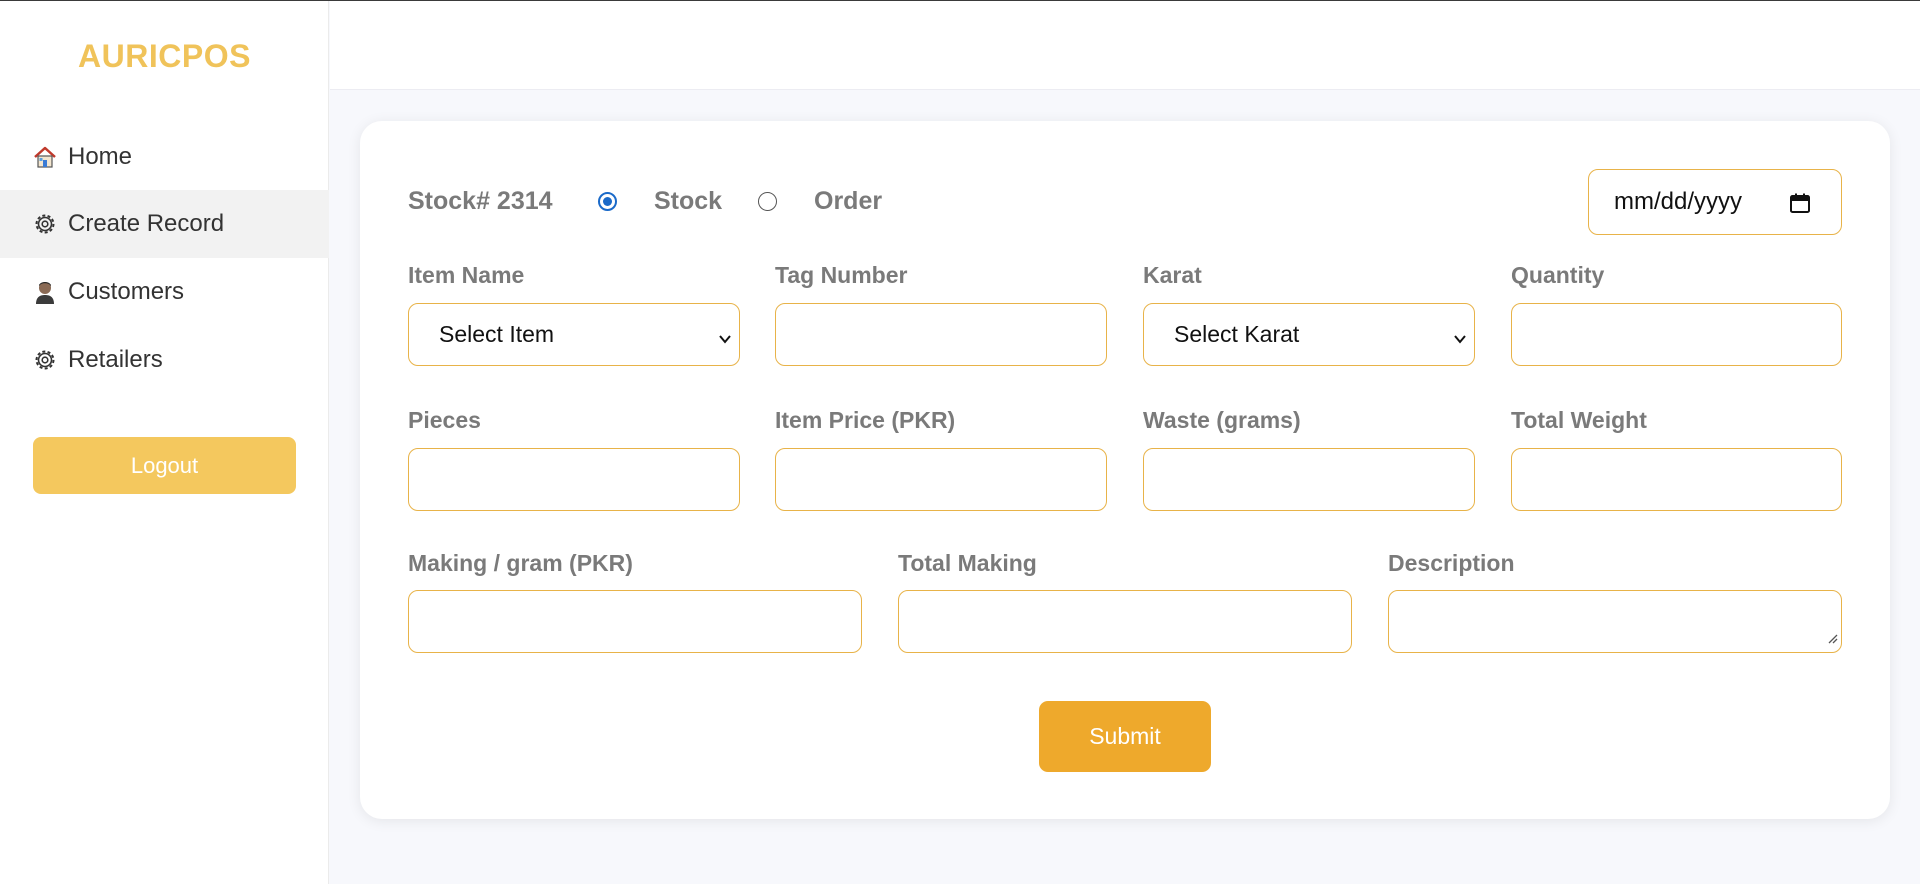 The height and width of the screenshot is (884, 1920). What do you see at coordinates (1309, 479) in the screenshot?
I see `waste-input` at bounding box center [1309, 479].